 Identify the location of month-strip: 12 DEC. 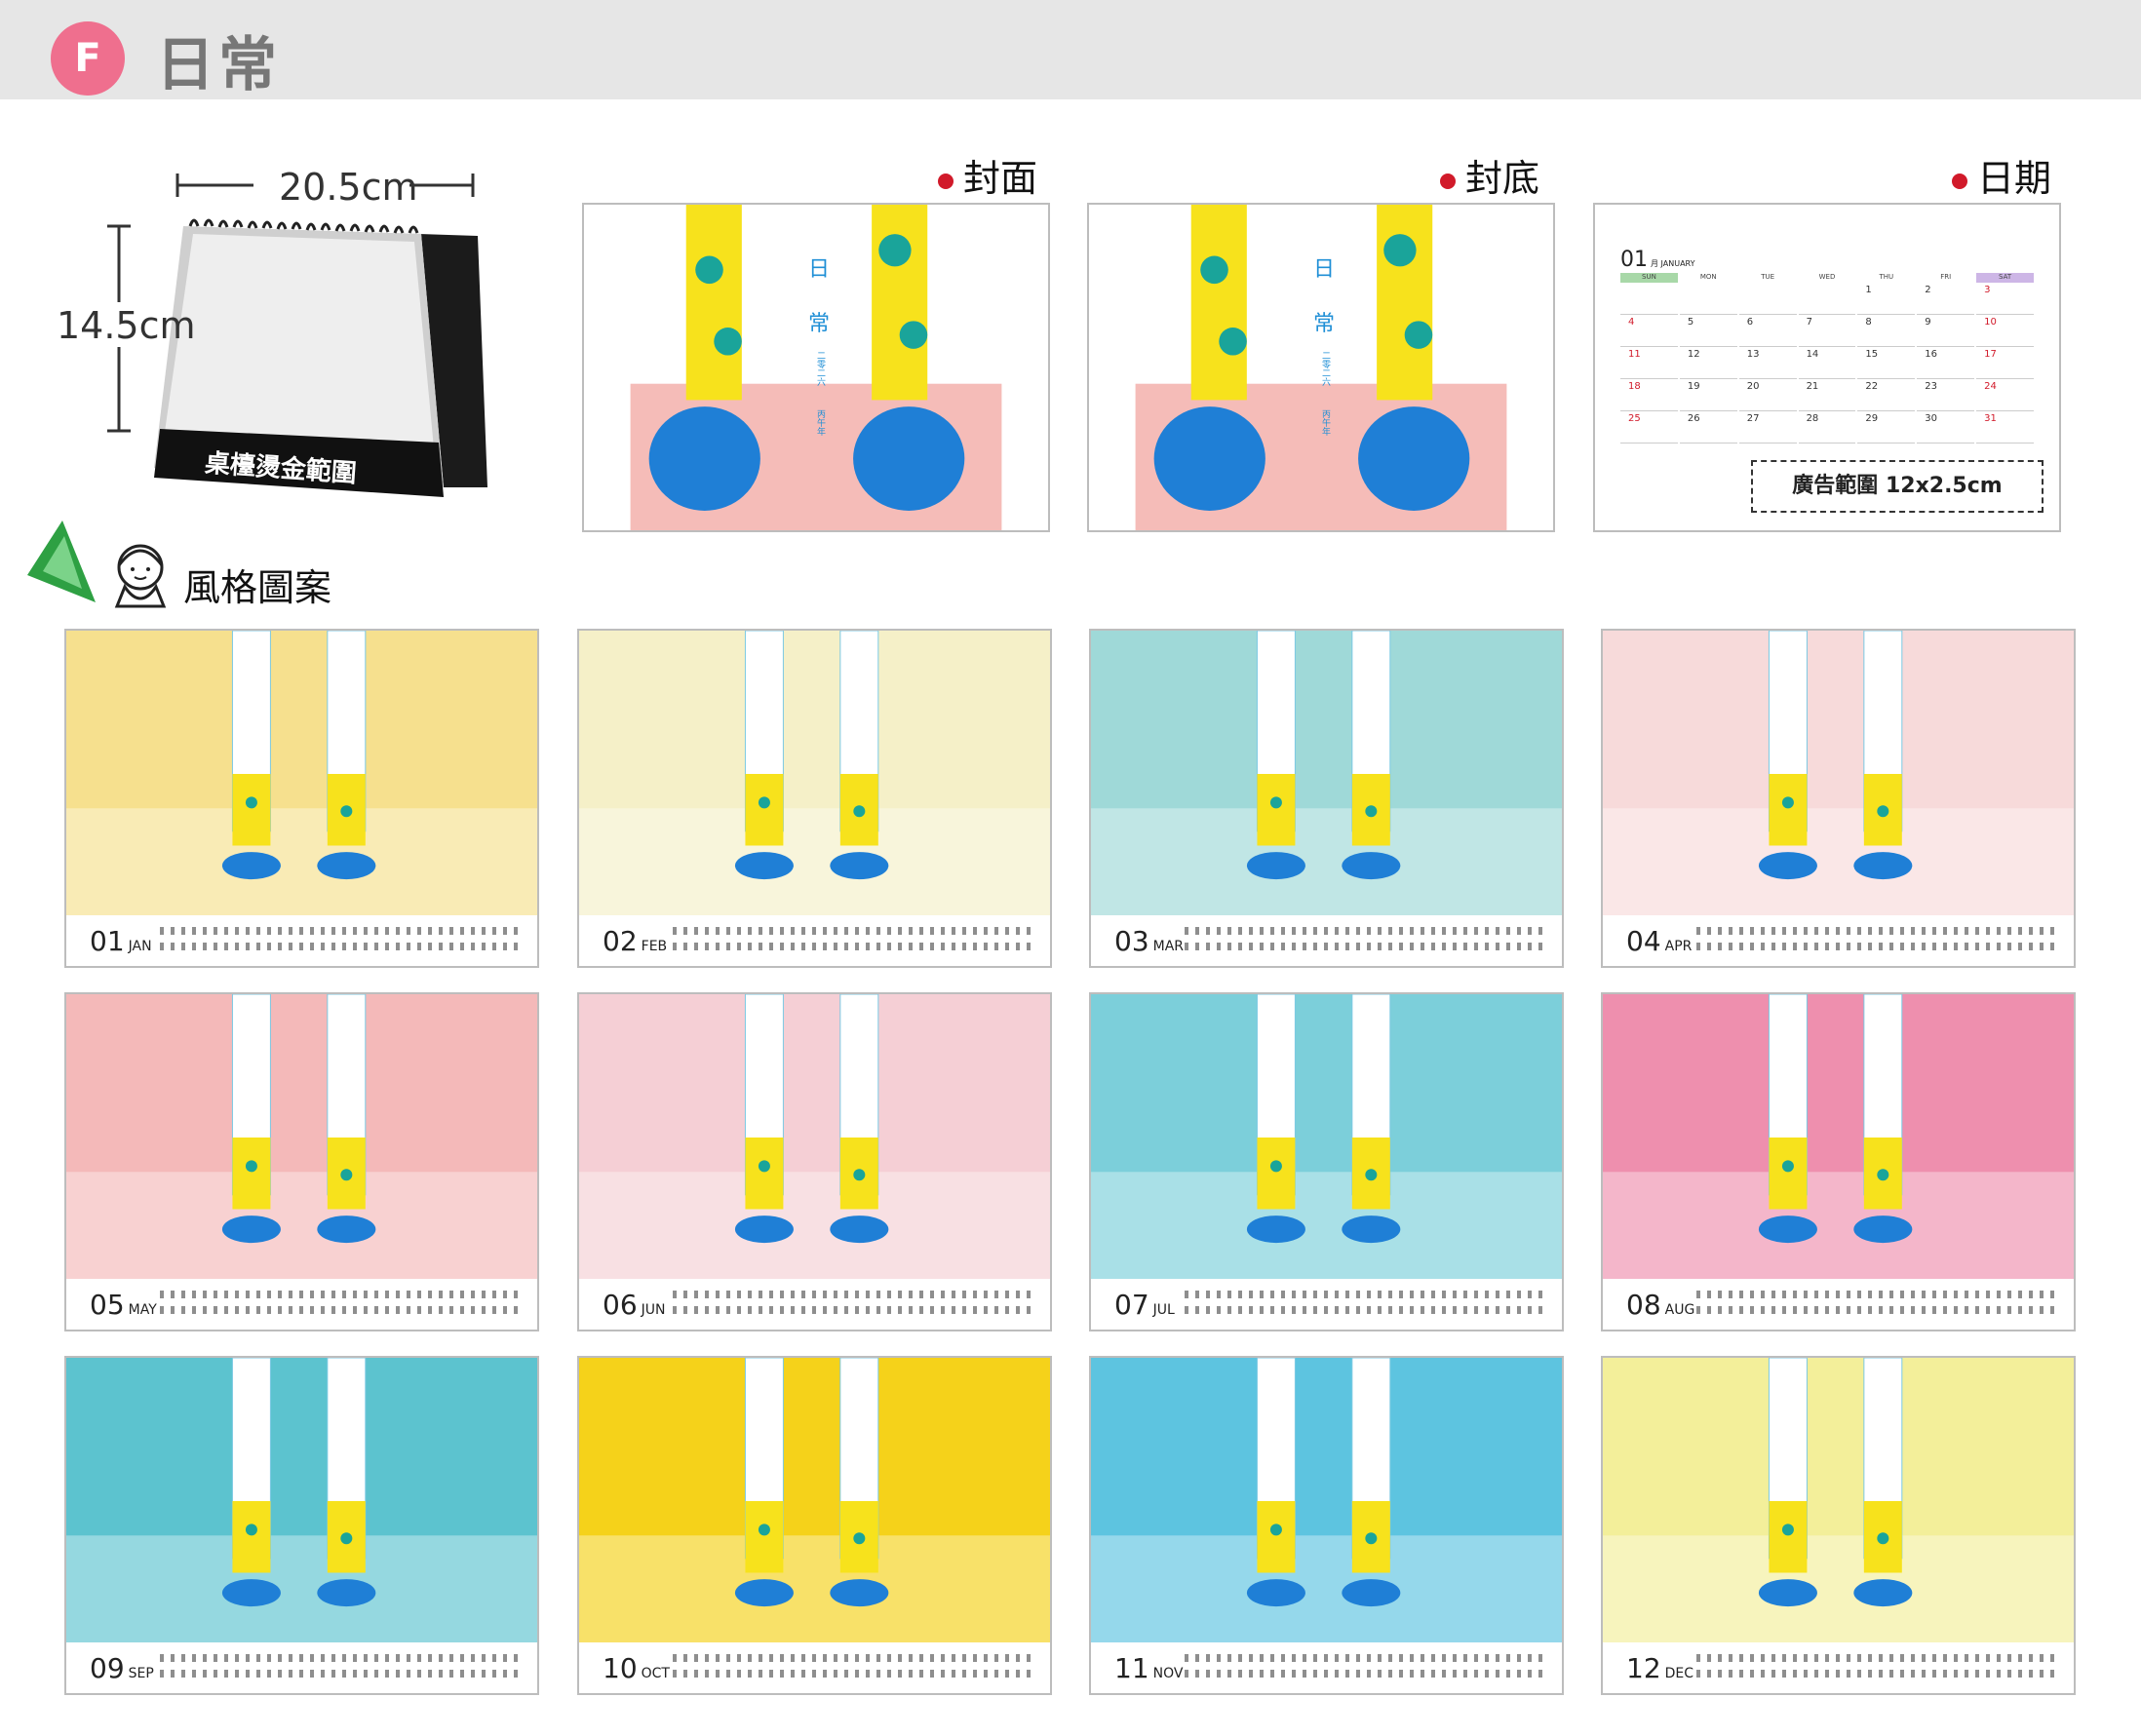
(1838, 1667).